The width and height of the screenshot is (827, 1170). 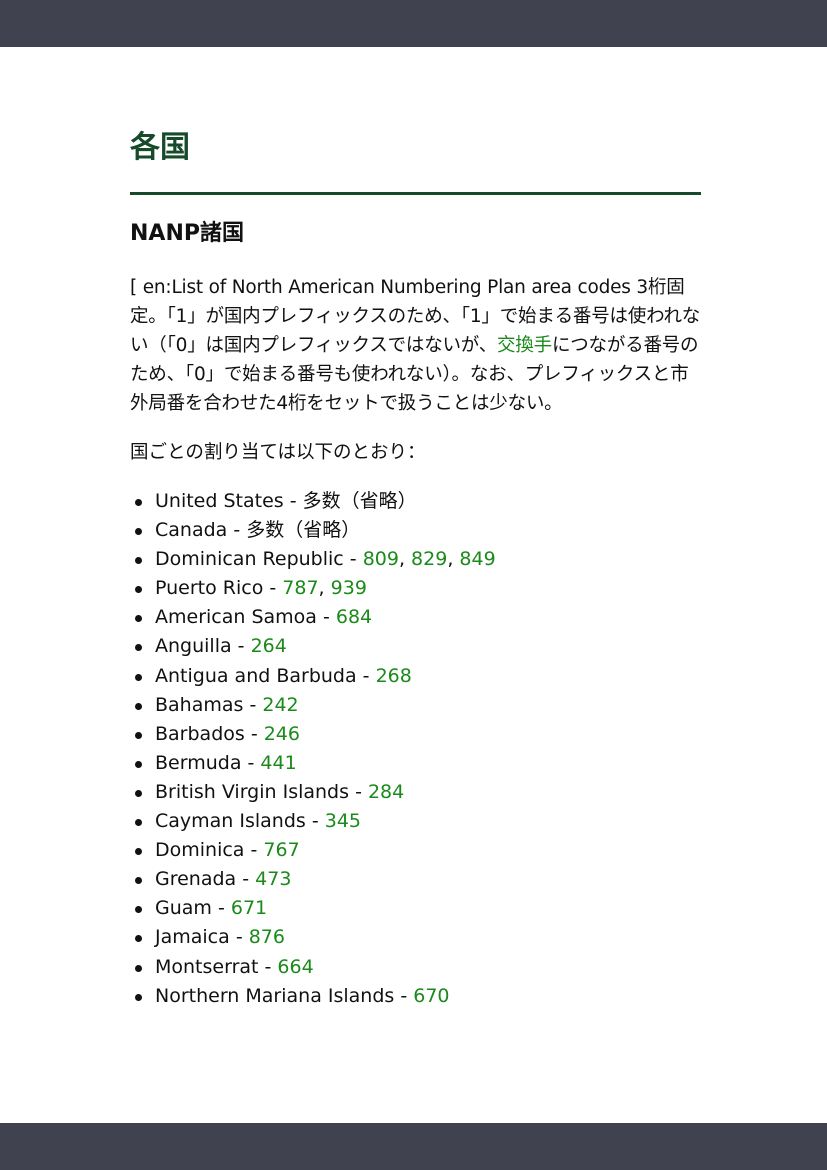 I want to click on country-name: Jamaica, so click(x=192, y=937).